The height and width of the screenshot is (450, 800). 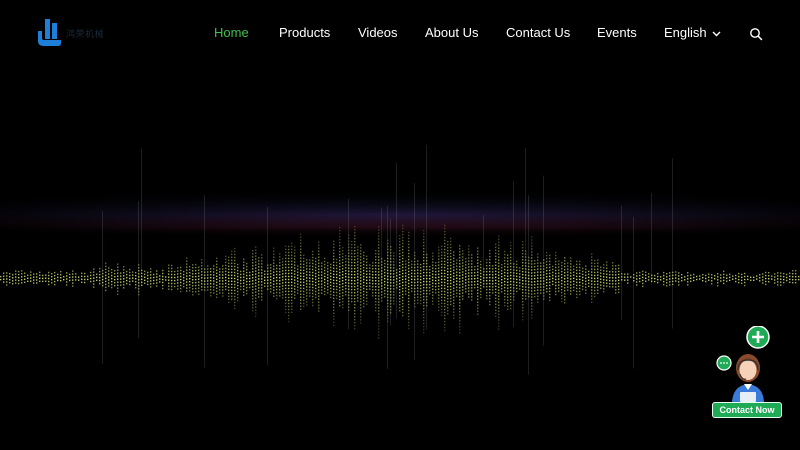 What do you see at coordinates (758, 337) in the screenshot?
I see `plus-icon` at bounding box center [758, 337].